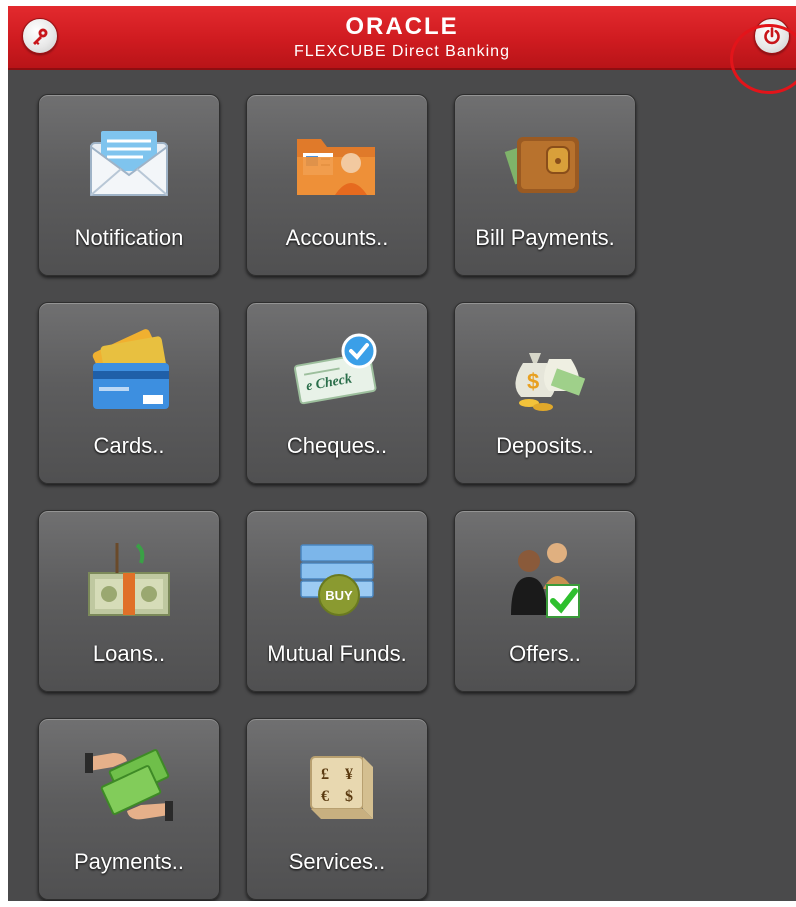 The width and height of the screenshot is (796, 907). Describe the element at coordinates (402, 26) in the screenshot. I see `brand-logo: ORACLE` at that location.